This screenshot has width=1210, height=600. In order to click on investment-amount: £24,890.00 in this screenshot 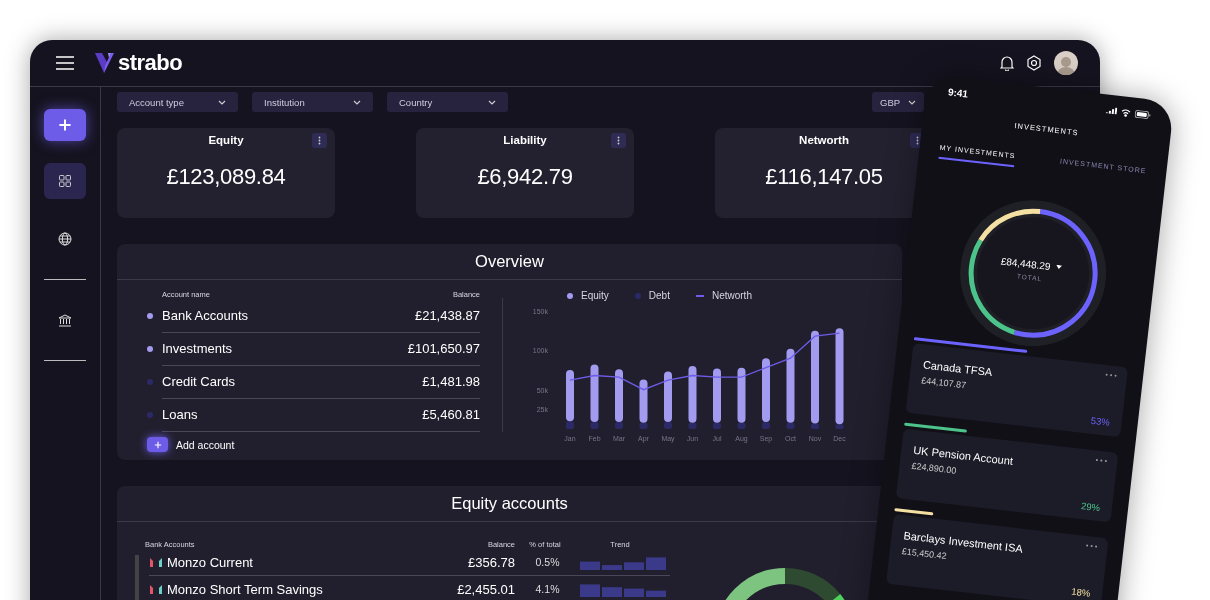, I will do `click(934, 468)`.